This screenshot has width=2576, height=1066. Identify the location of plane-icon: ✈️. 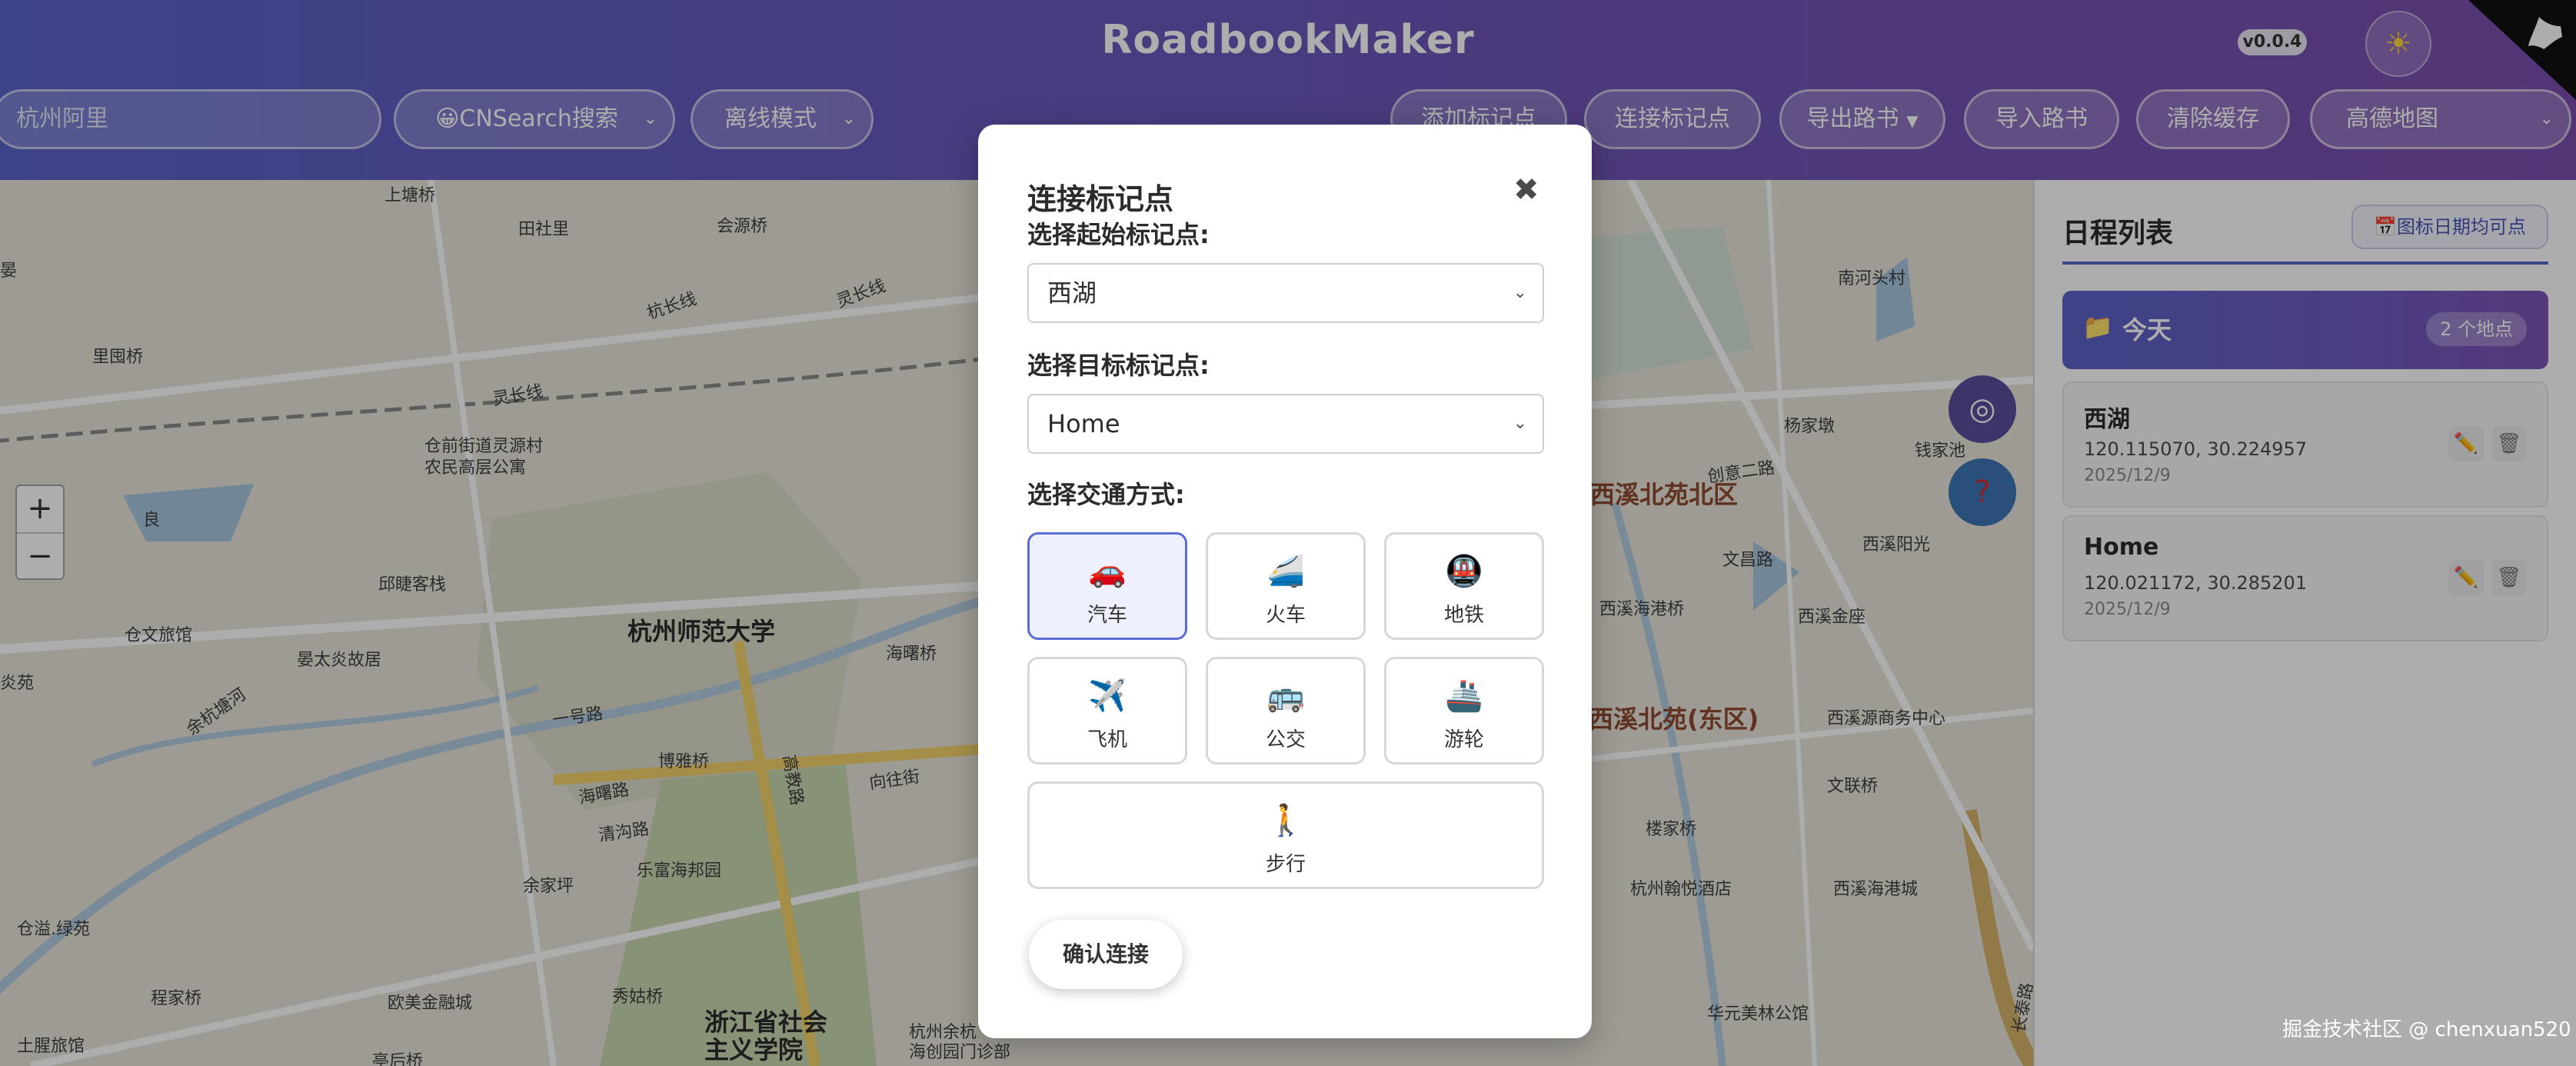
(1108, 696).